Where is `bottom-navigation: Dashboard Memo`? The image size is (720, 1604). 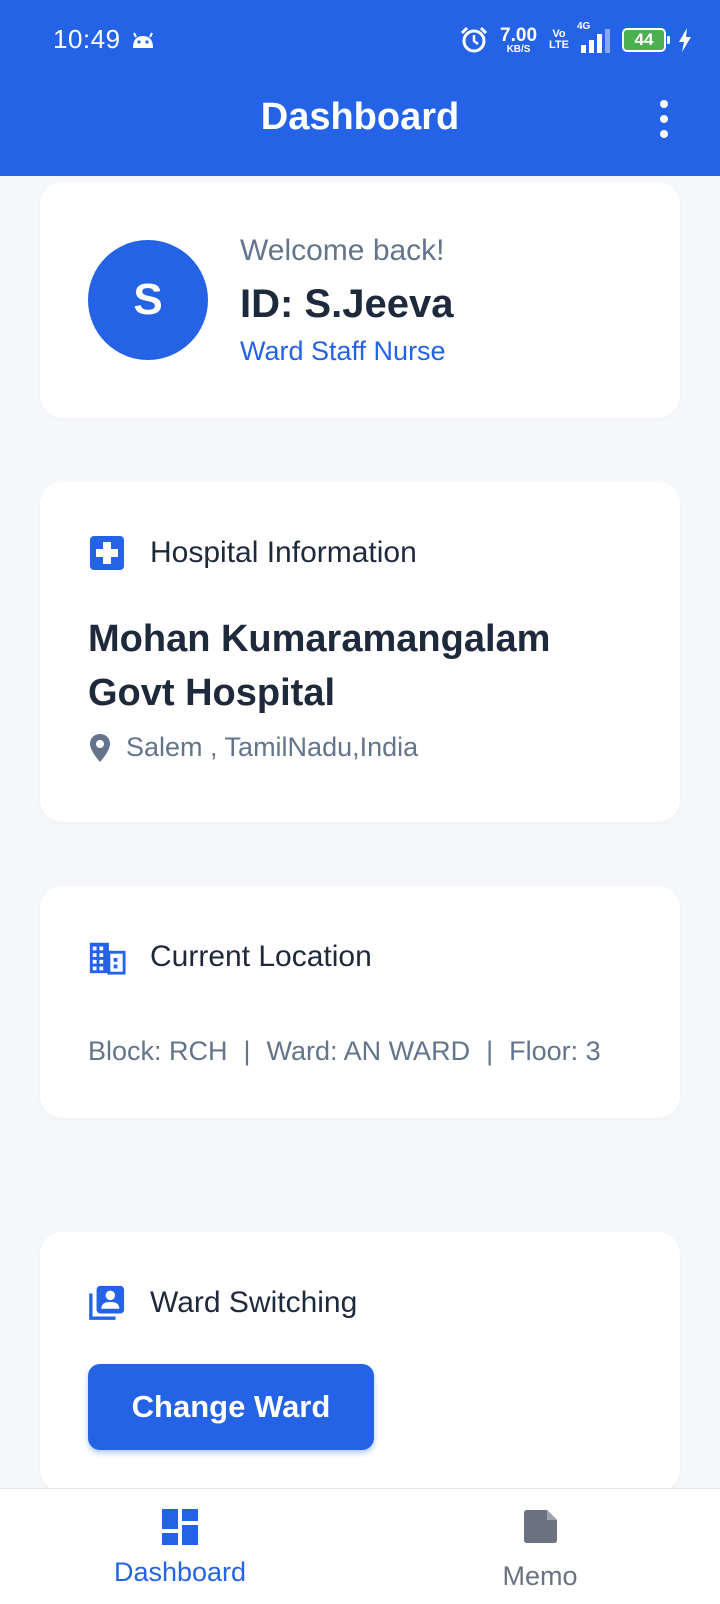
bottom-navigation: Dashboard Memo is located at coordinates (360, 1546).